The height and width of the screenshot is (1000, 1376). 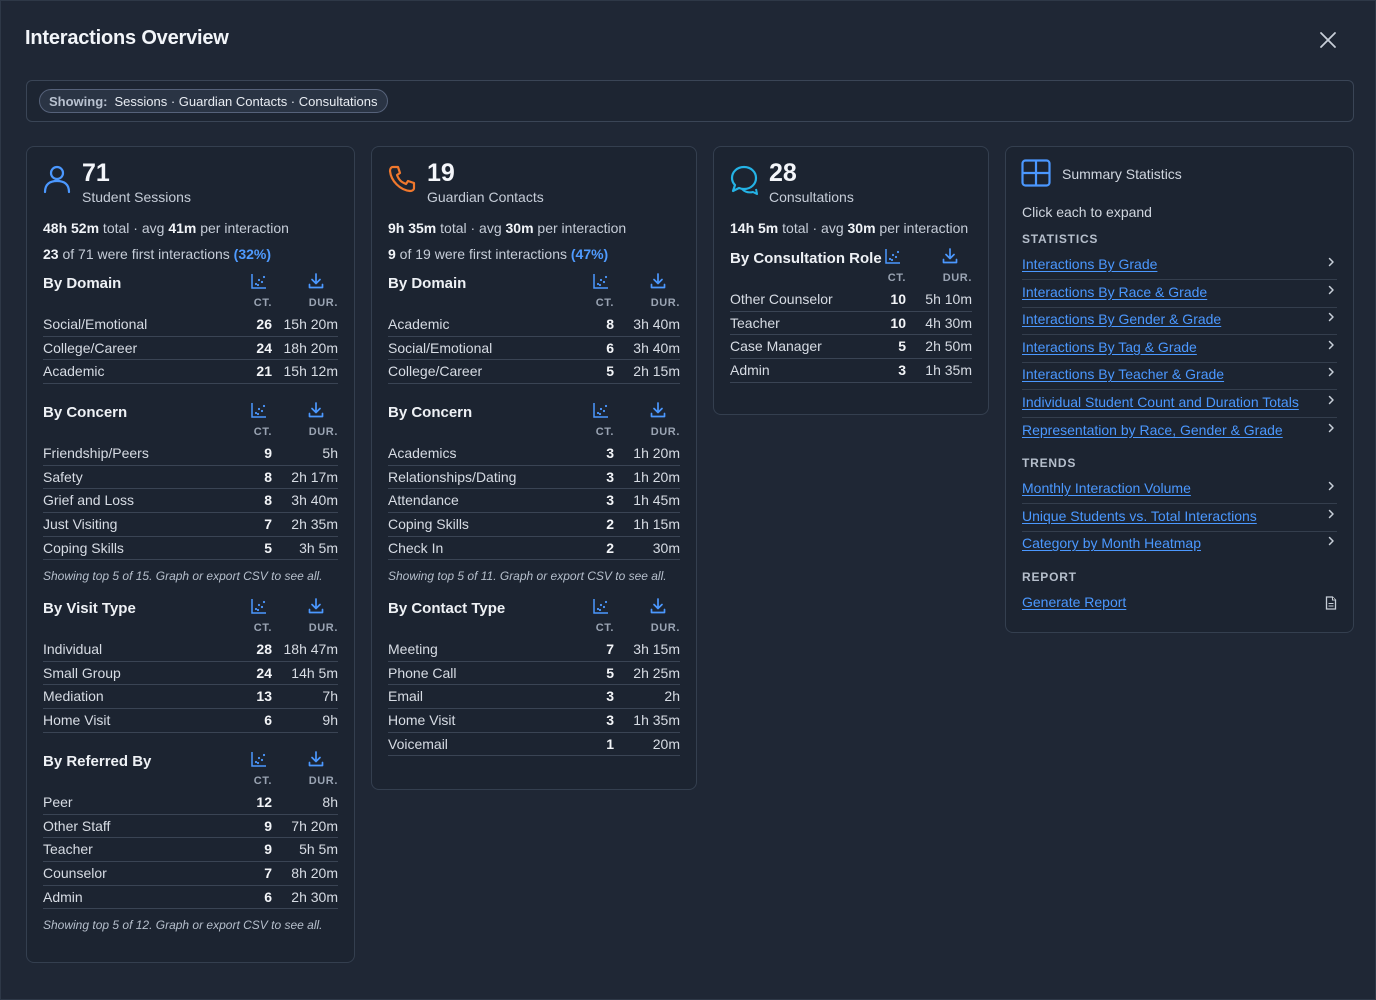 What do you see at coordinates (89, 608) in the screenshot?
I see `section-title: By Visit Type` at bounding box center [89, 608].